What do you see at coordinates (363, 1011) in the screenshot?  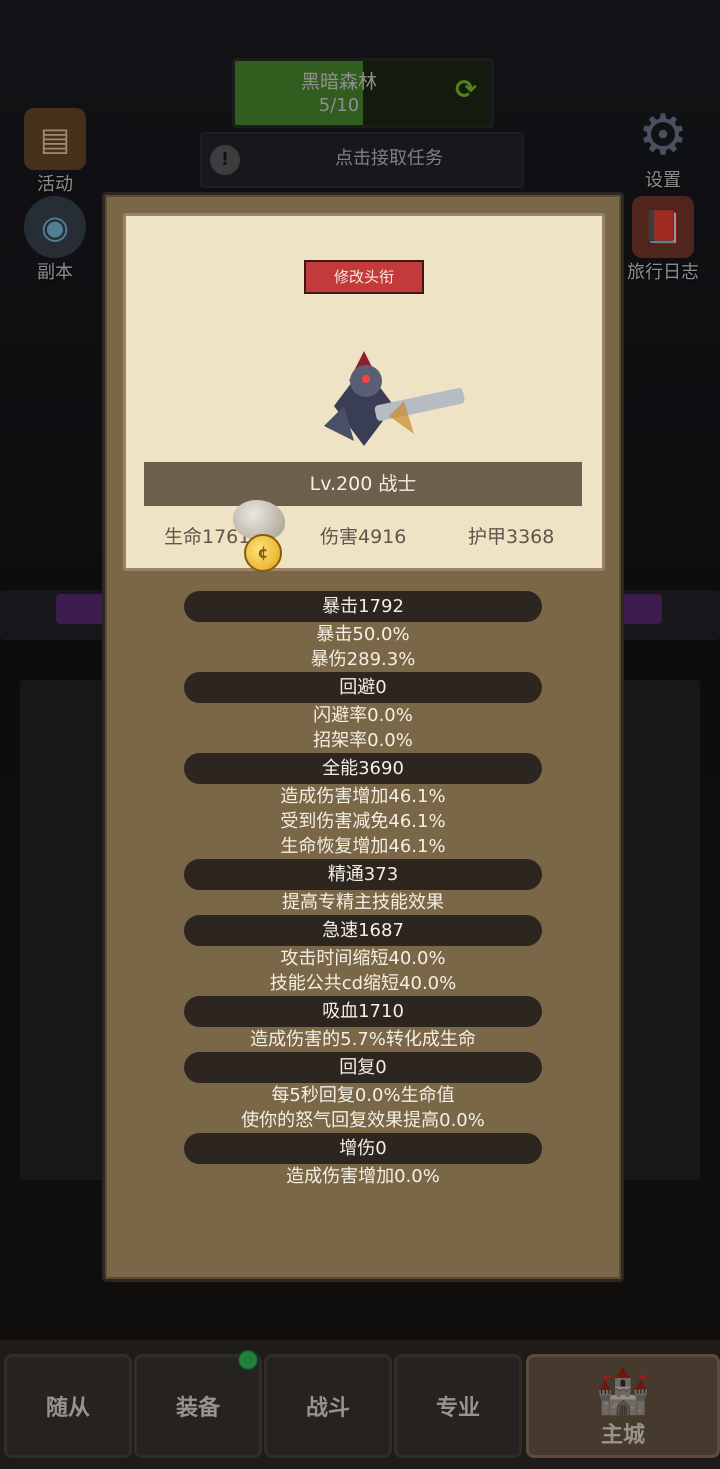 I see `stat-header: 吸血1710` at bounding box center [363, 1011].